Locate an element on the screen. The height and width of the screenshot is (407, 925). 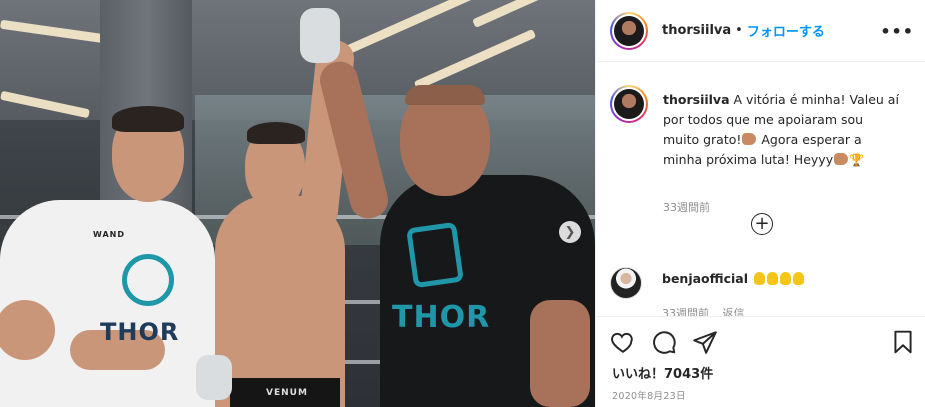
commenter-avatar is located at coordinates (626, 283).